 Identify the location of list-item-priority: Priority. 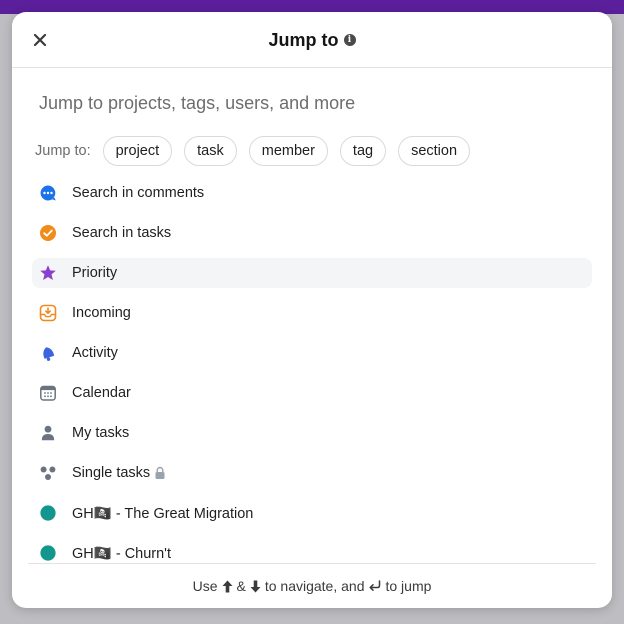
(312, 273).